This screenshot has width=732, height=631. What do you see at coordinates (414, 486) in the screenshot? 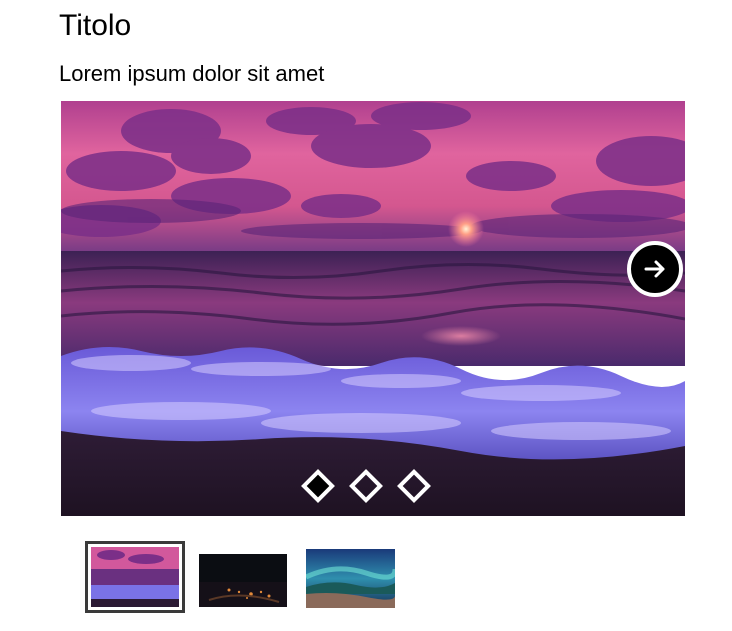
I see `pager-dot-3-diamond-icon` at bounding box center [414, 486].